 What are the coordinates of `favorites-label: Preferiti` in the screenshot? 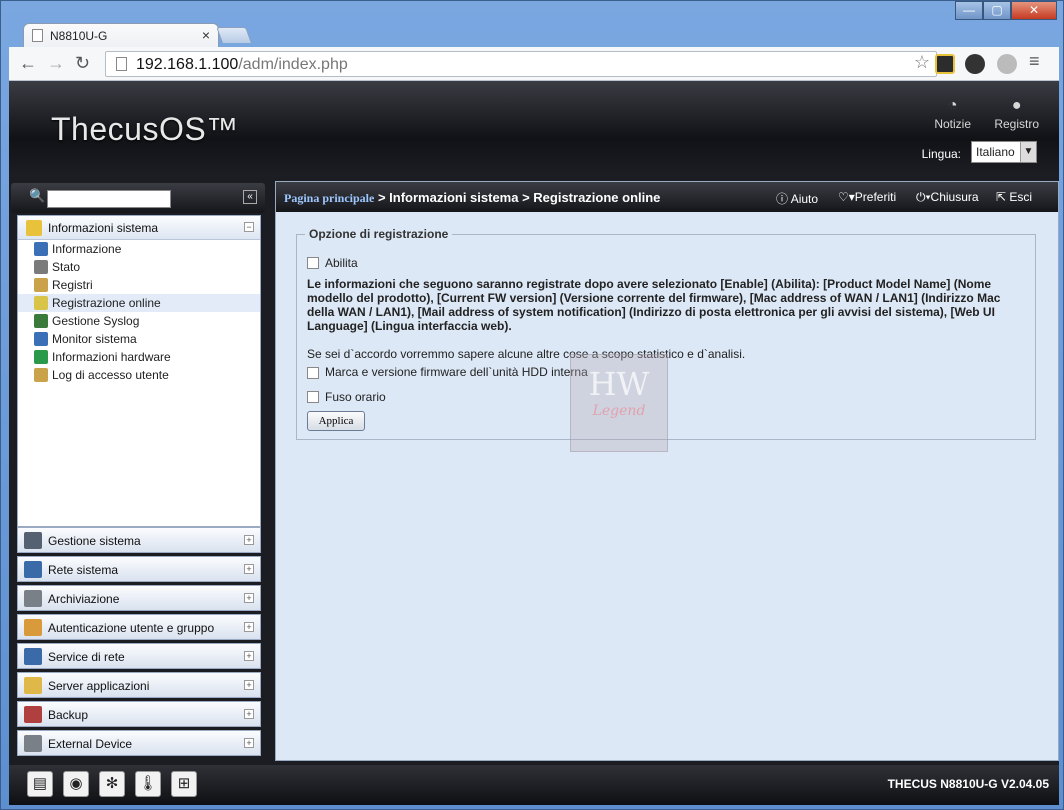 It's located at (875, 197).